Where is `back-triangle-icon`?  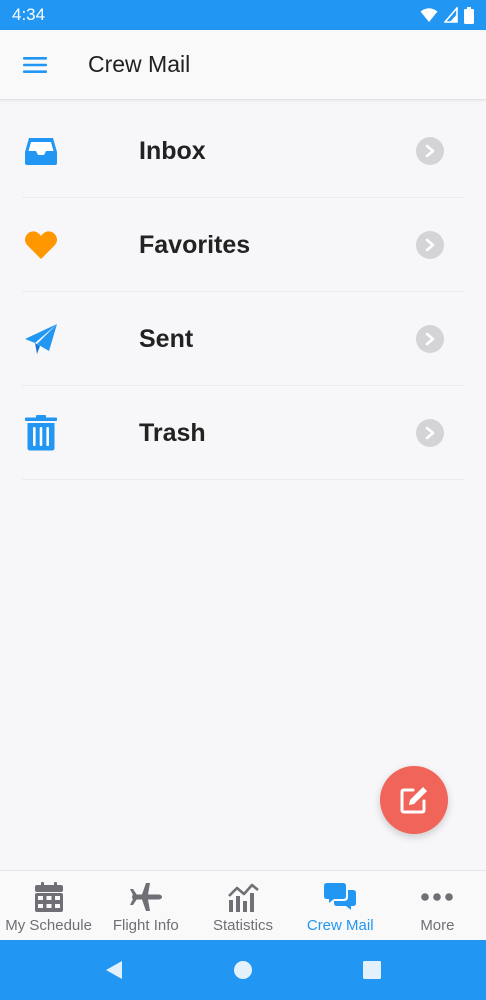 back-triangle-icon is located at coordinates (114, 970).